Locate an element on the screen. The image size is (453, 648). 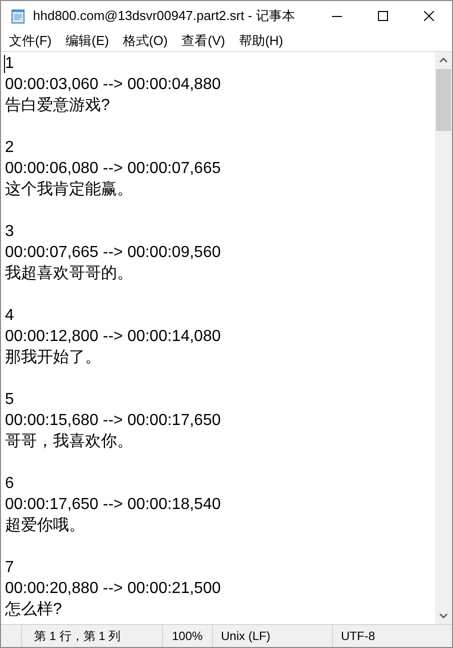
line-ending: Unix (LF) is located at coordinates (273, 636).